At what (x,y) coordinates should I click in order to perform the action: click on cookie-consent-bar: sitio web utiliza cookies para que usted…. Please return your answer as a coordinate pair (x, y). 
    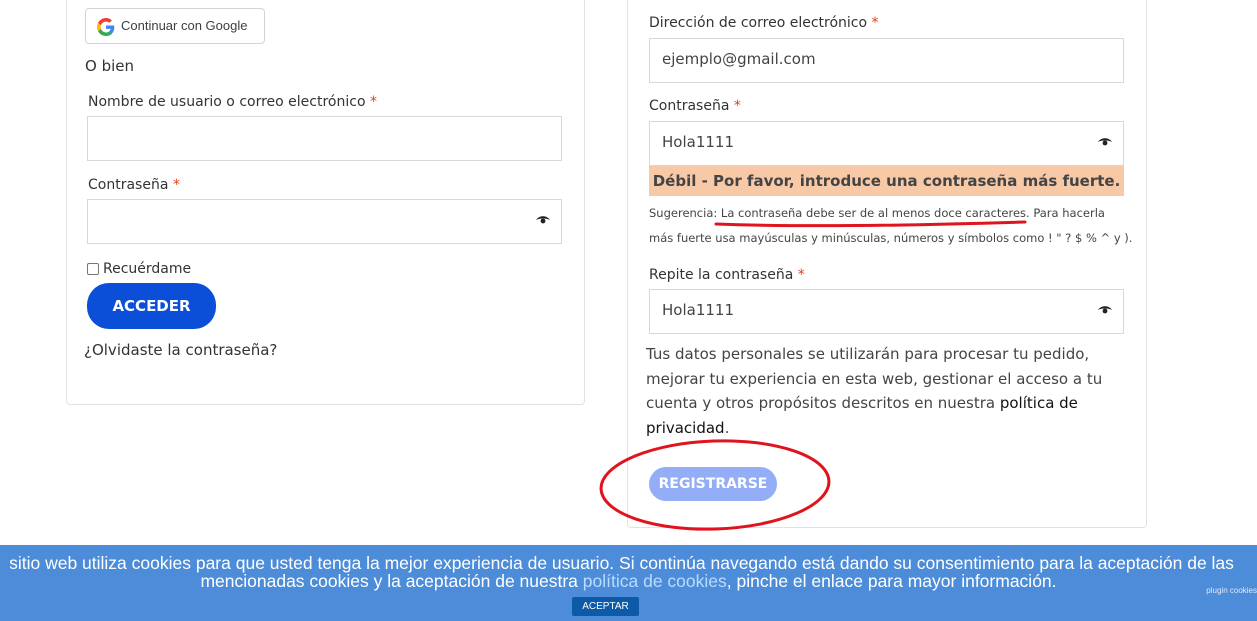
    Looking at the image, I should click on (628, 583).